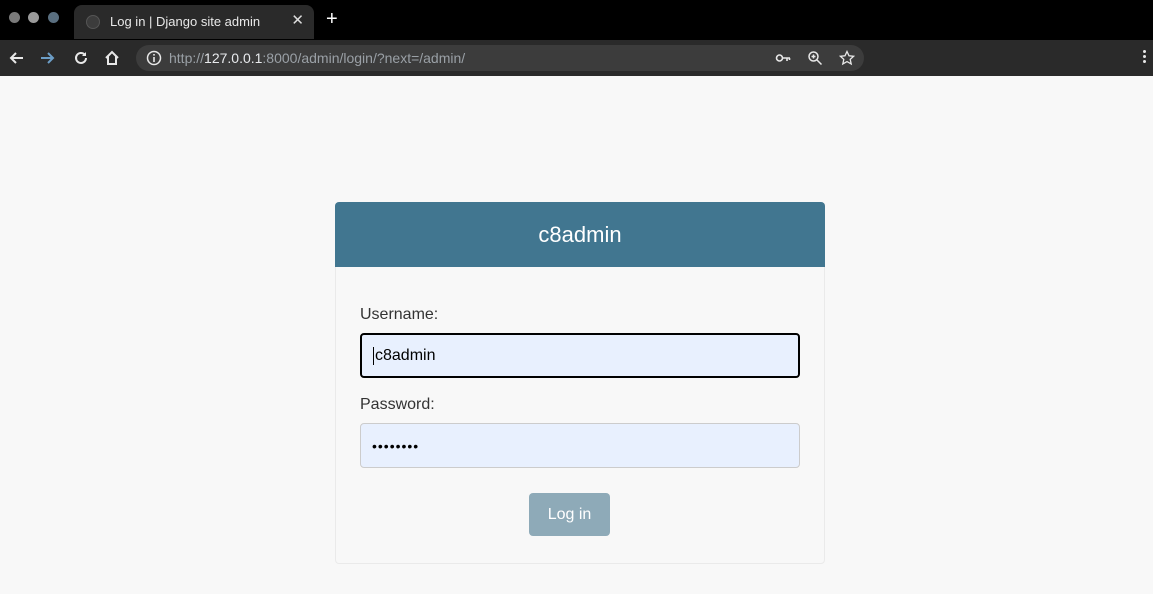  I want to click on browser-tab: Log in | Django site admin ✕, so click(194, 22).